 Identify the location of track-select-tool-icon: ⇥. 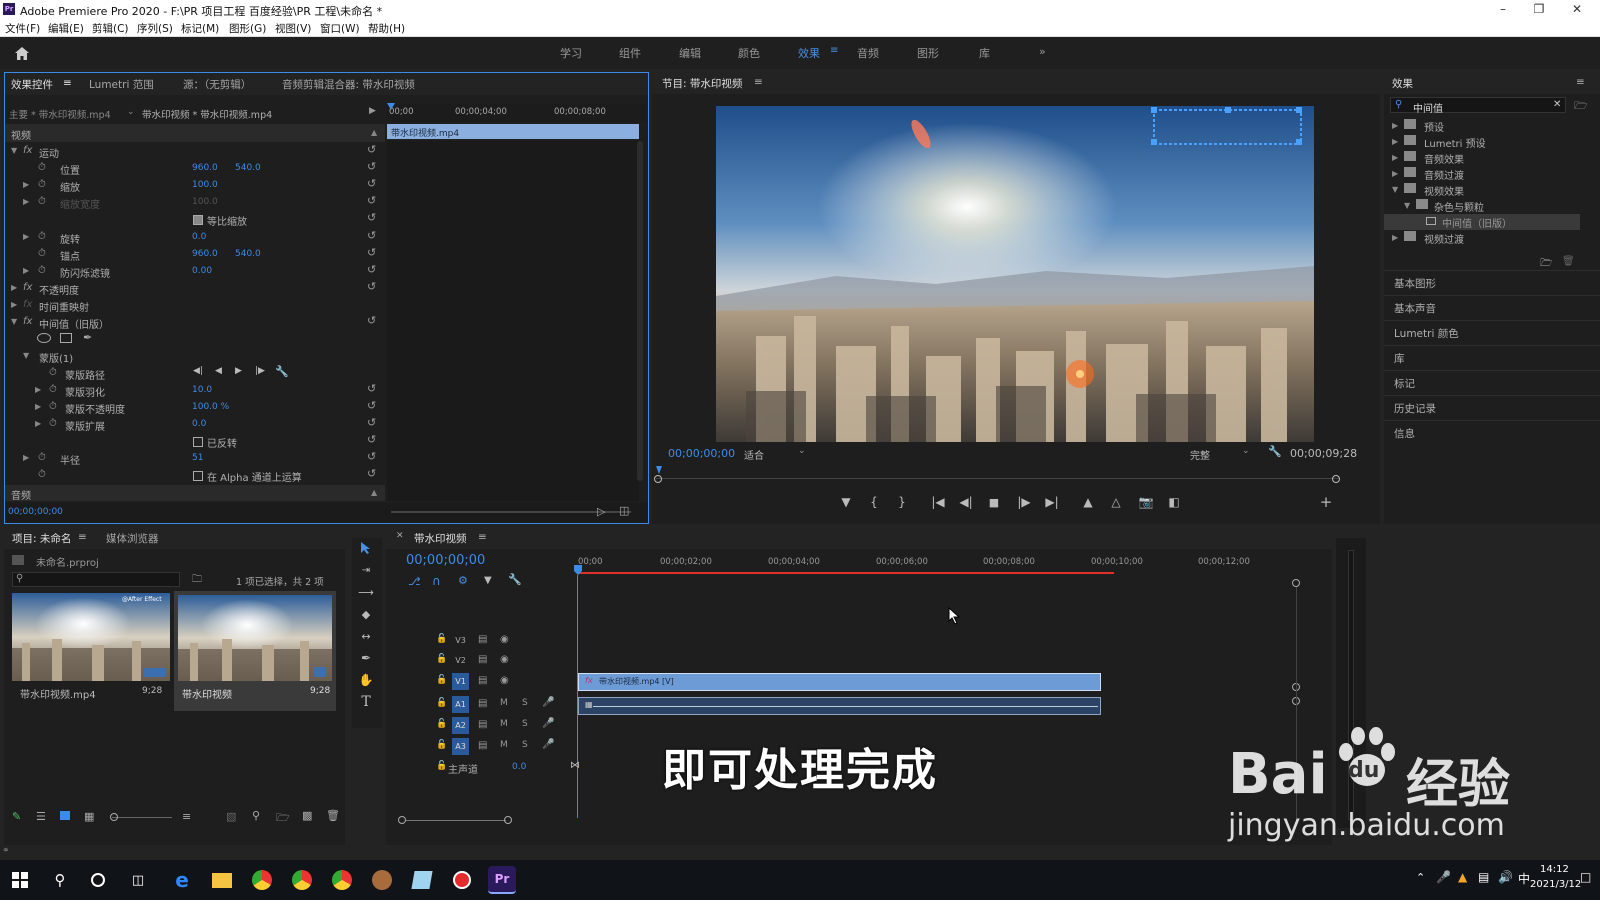
(366, 570).